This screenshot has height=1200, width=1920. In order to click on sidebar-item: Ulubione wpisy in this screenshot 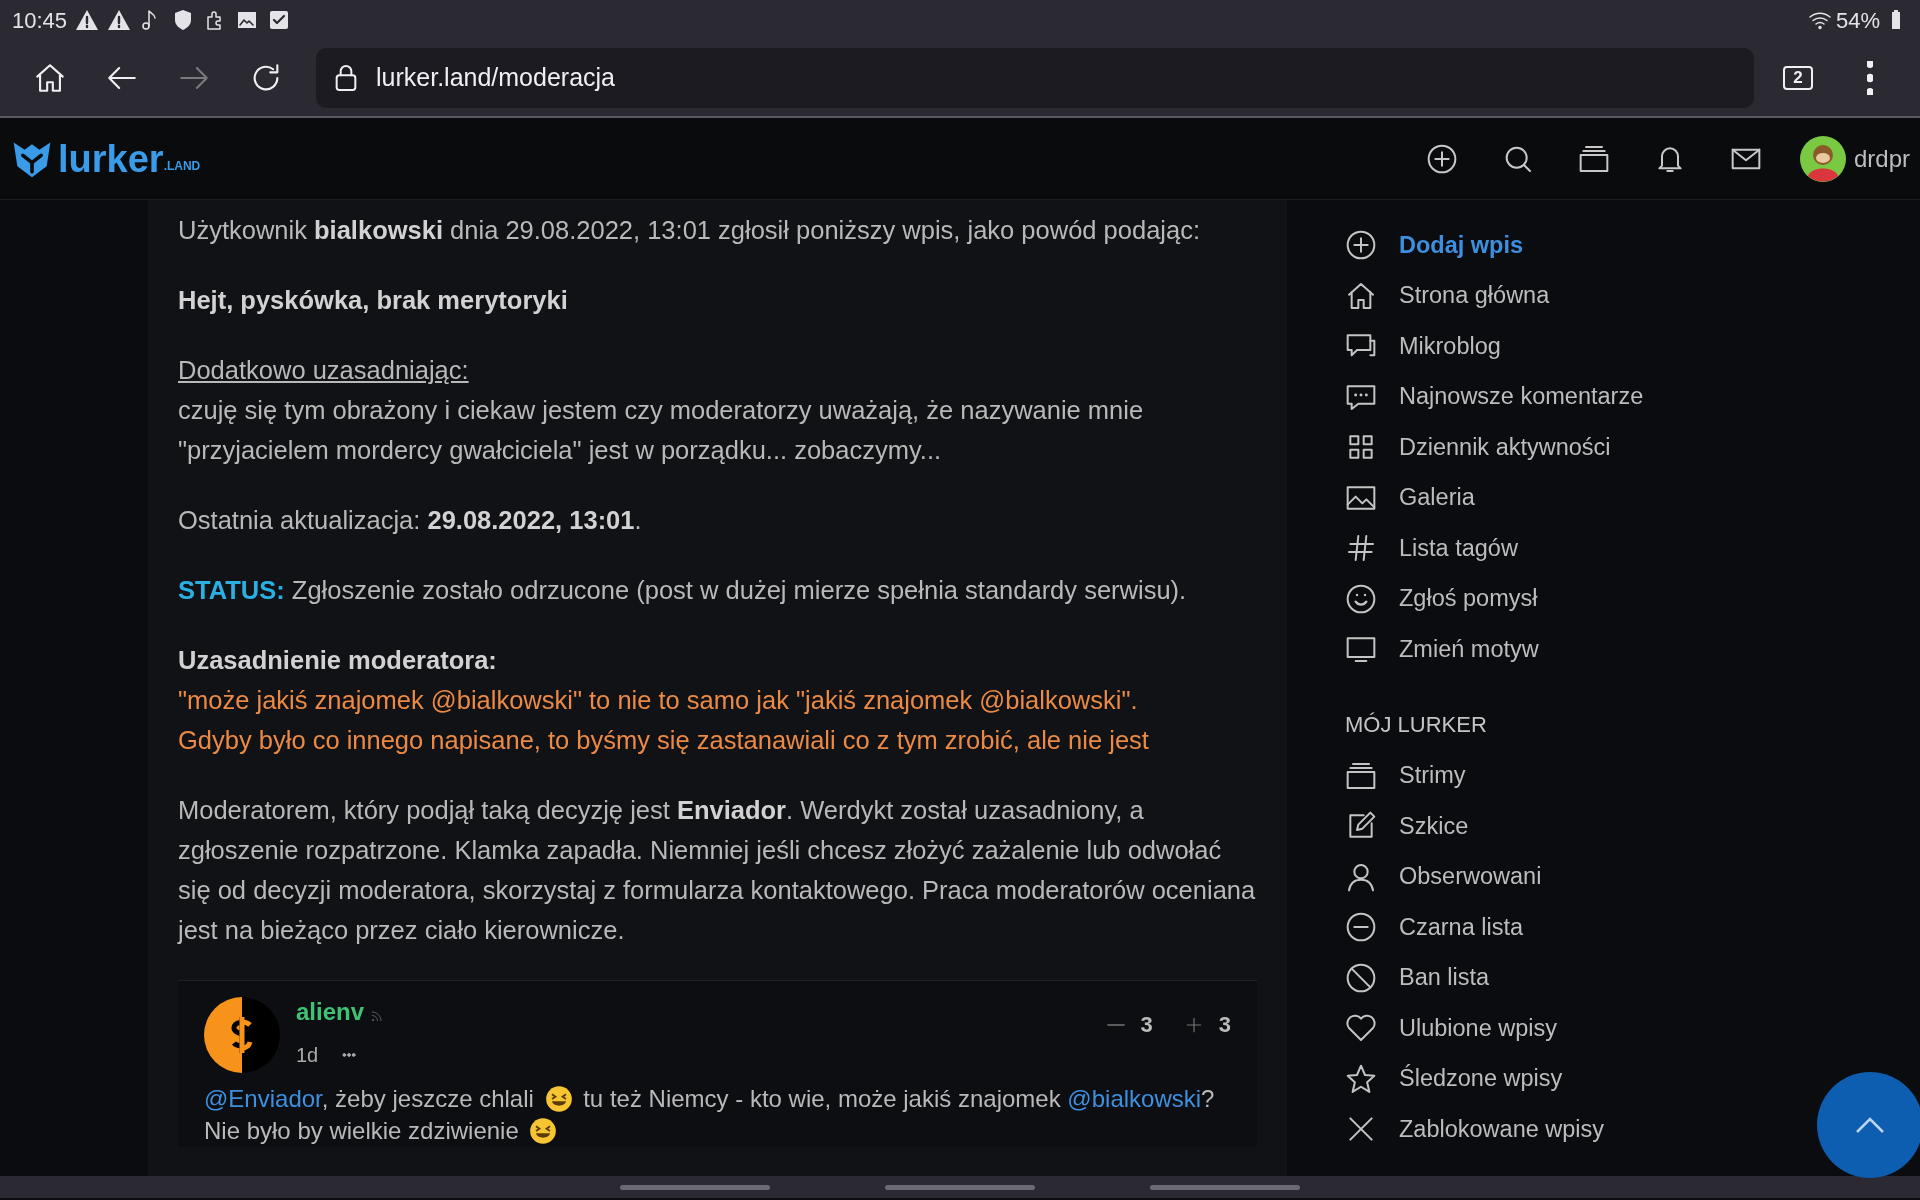, I will do `click(1555, 1028)`.